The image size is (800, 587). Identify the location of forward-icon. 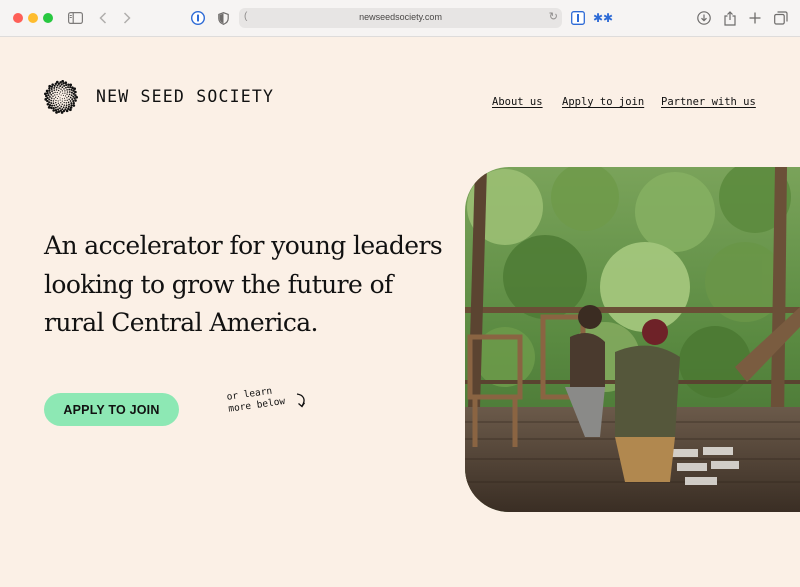
(127, 18).